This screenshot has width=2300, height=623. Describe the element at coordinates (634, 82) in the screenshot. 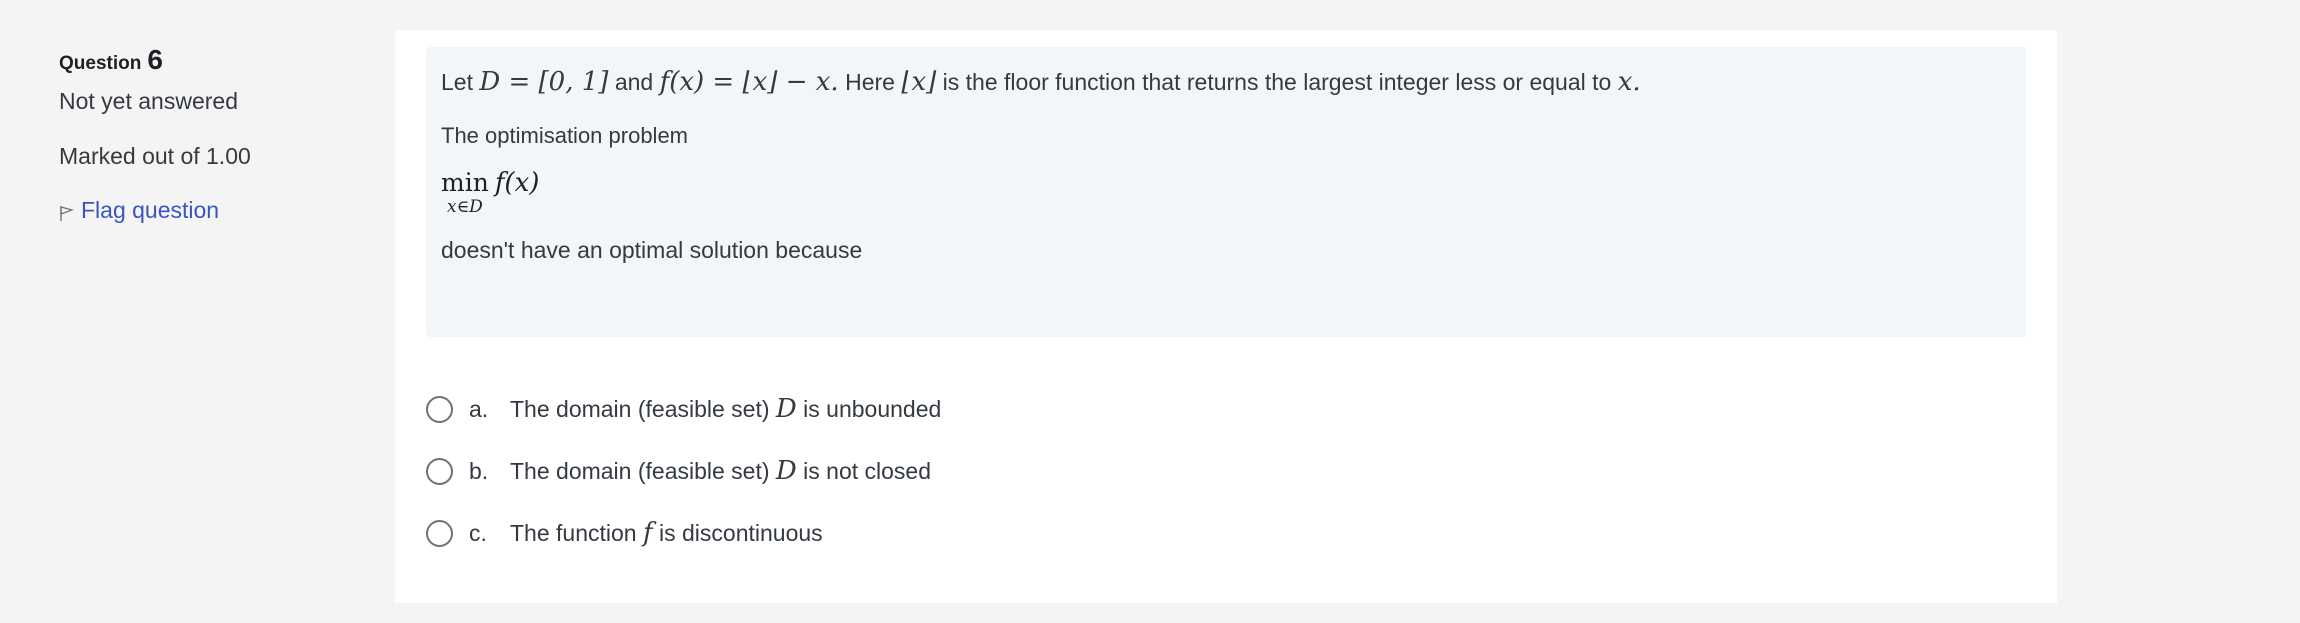

I see `text-and: and` at that location.